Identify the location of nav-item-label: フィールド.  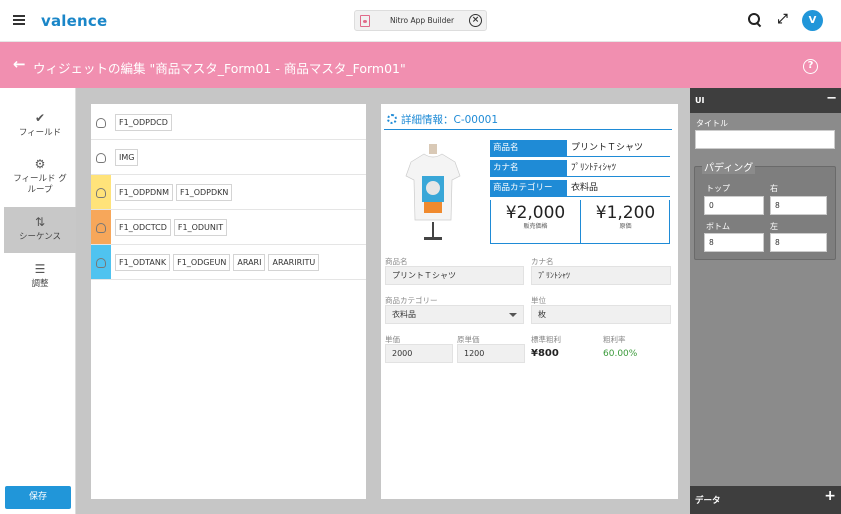
(40, 133).